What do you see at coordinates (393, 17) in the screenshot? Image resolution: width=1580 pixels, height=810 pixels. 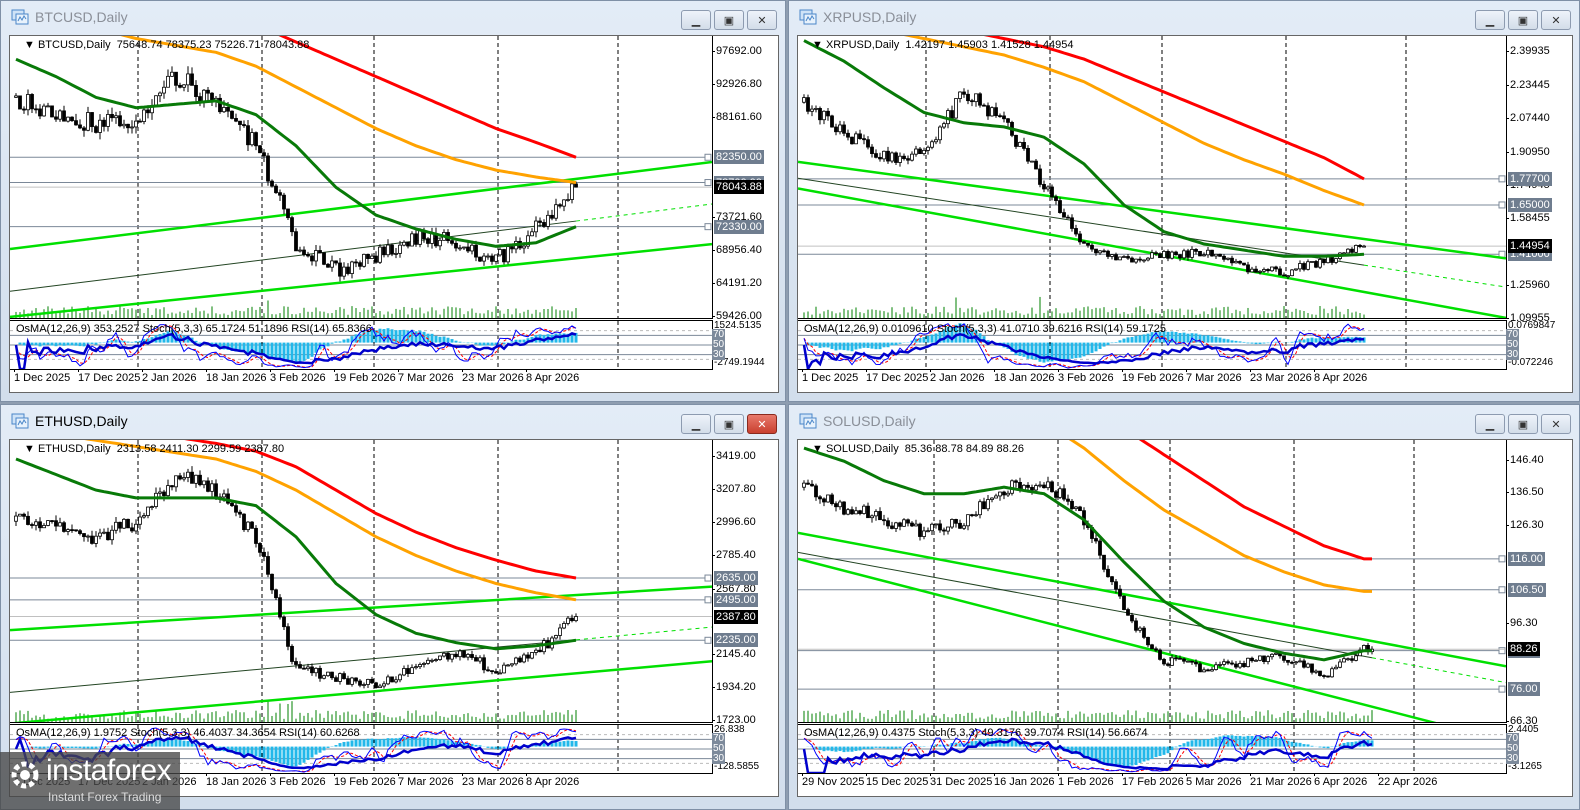 I see `window-titlebar: BTCUSD,Daily ▁ ▣ ✕` at bounding box center [393, 17].